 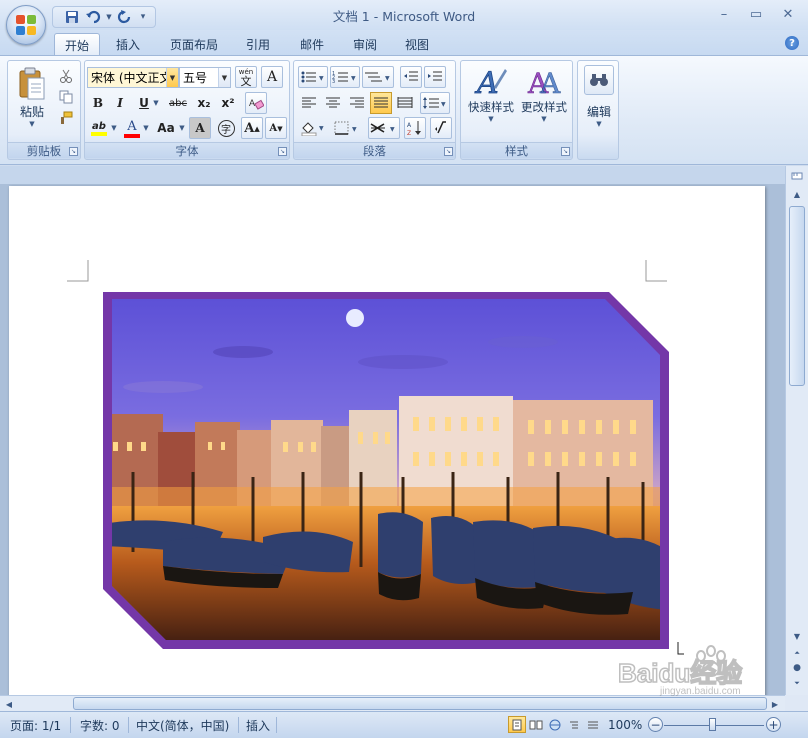 What do you see at coordinates (724, 14) in the screenshot?
I see `minimize-button: –` at bounding box center [724, 14].